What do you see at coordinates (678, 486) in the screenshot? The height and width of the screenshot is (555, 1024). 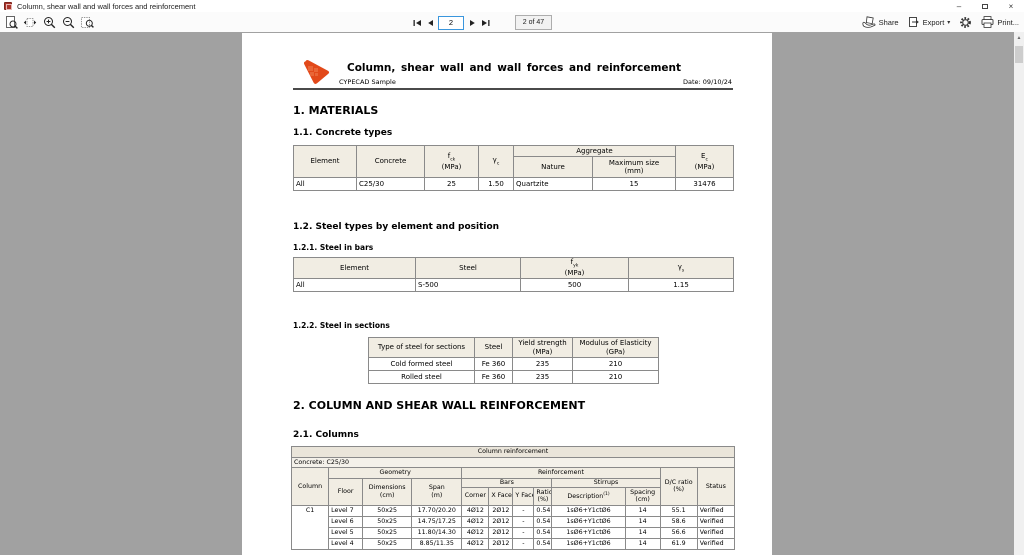 I see `col-header-dc-ratio: D/C ratio (%)` at bounding box center [678, 486].